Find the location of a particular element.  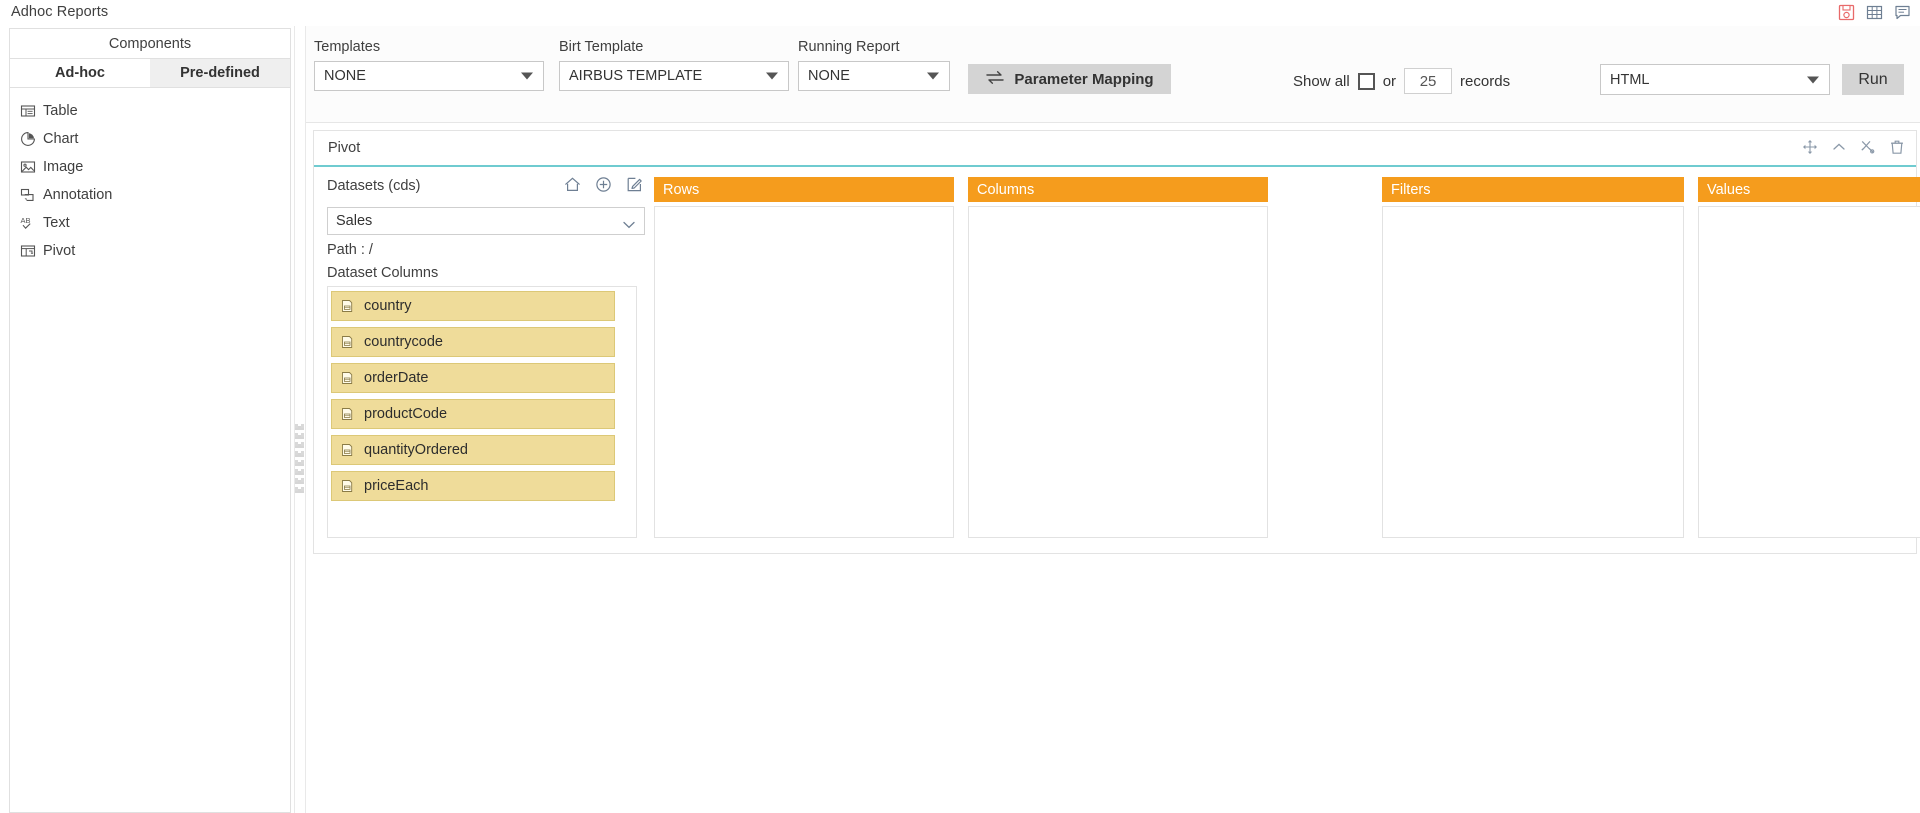

list-item: productCode is located at coordinates (473, 414).